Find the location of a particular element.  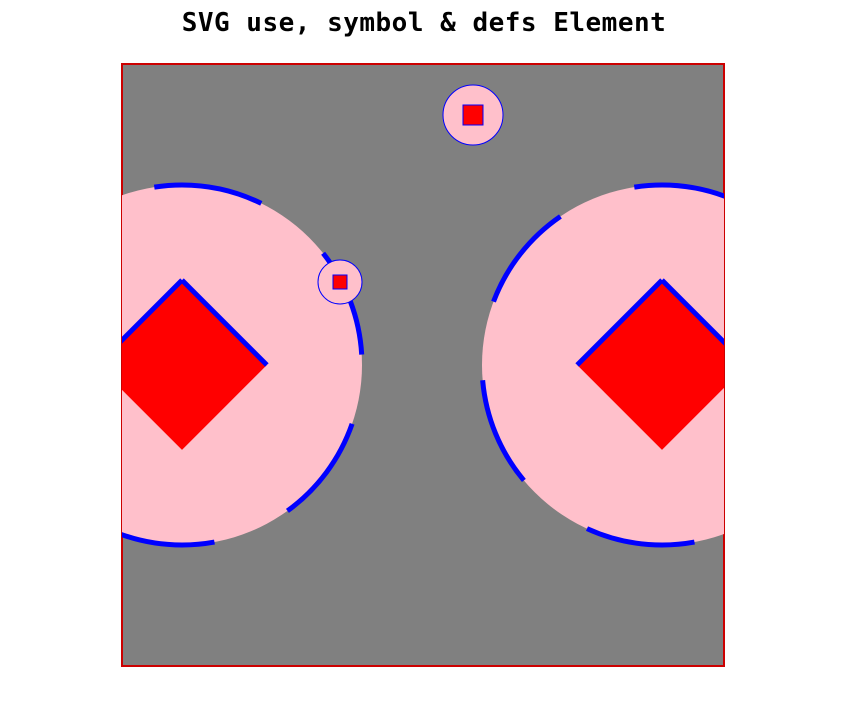

small-circle-middle is located at coordinates (340, 282).